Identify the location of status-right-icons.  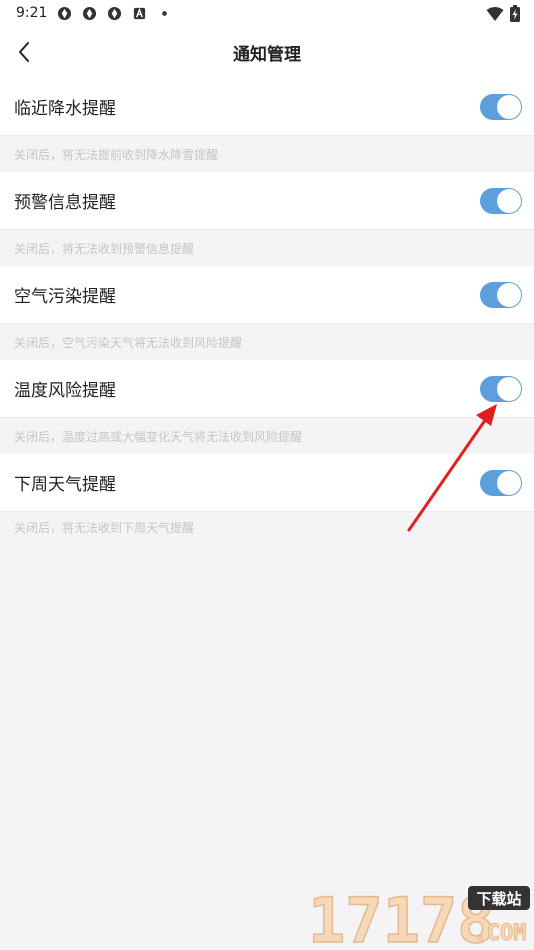
(500, 13).